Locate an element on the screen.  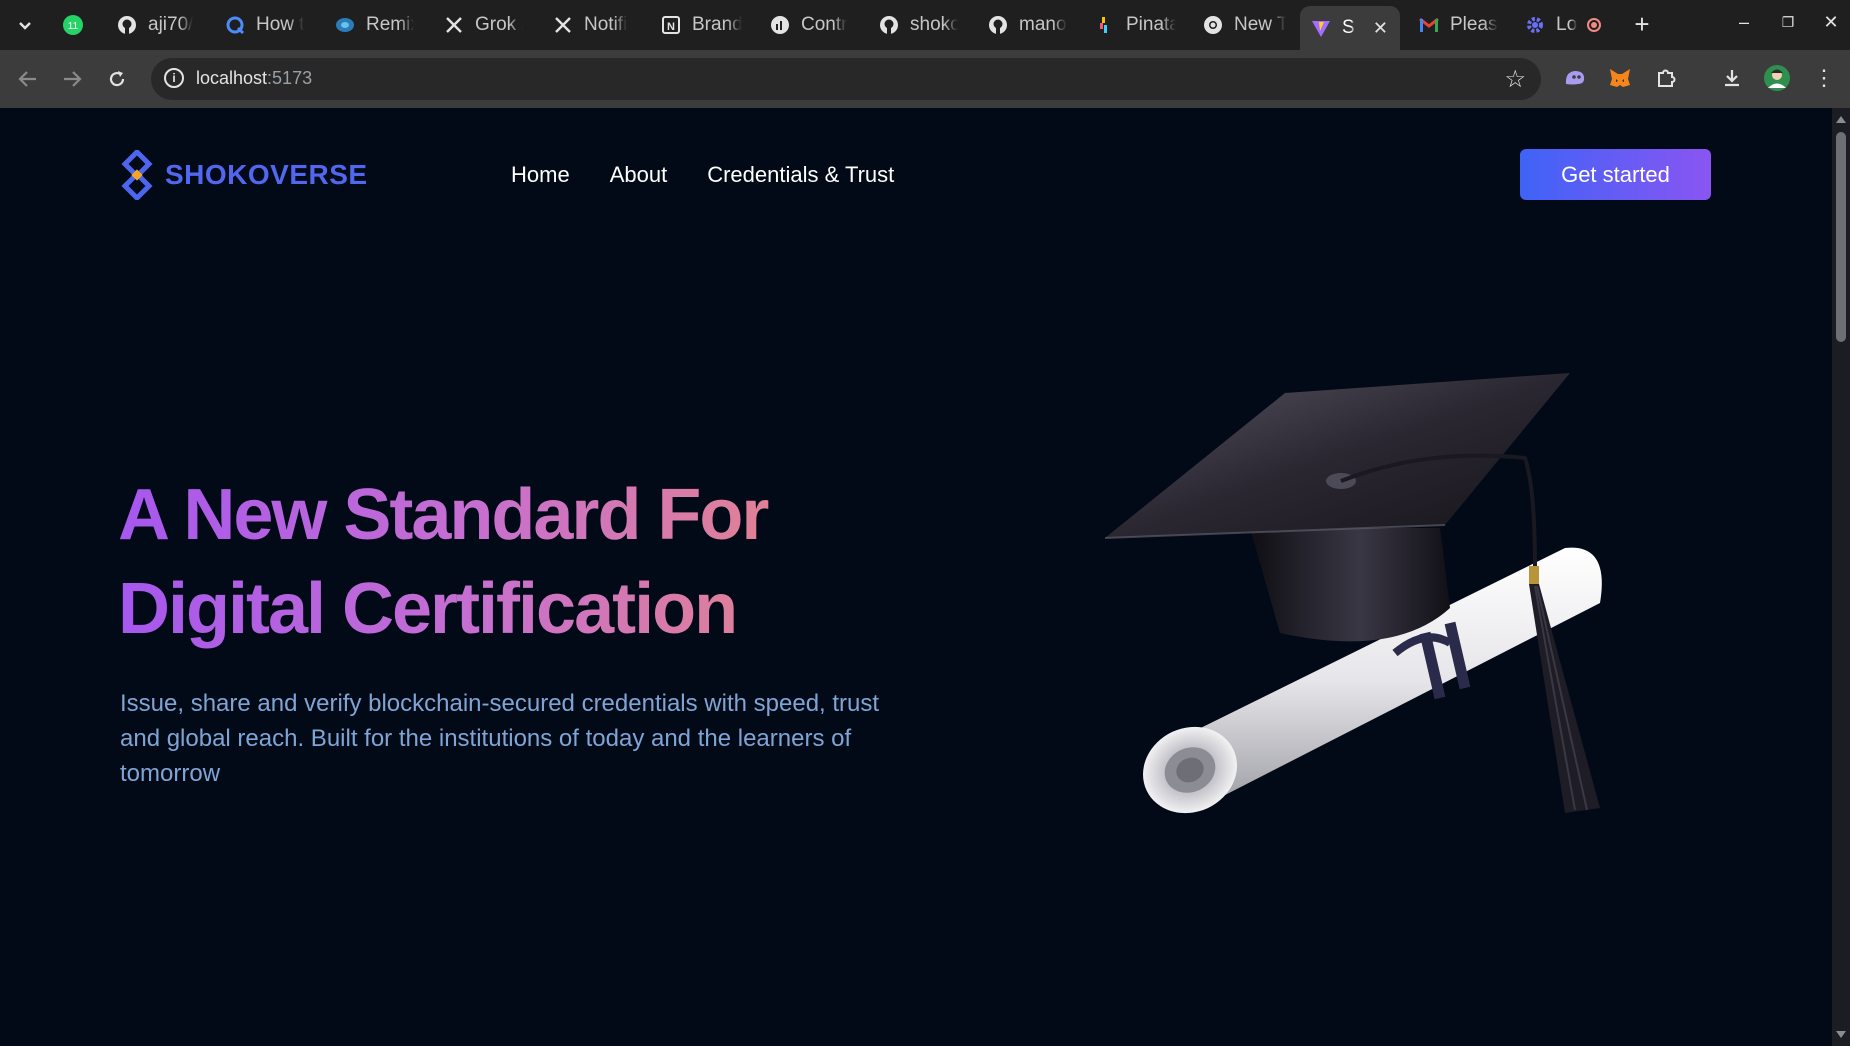
chart-icon is located at coordinates (780, 25).